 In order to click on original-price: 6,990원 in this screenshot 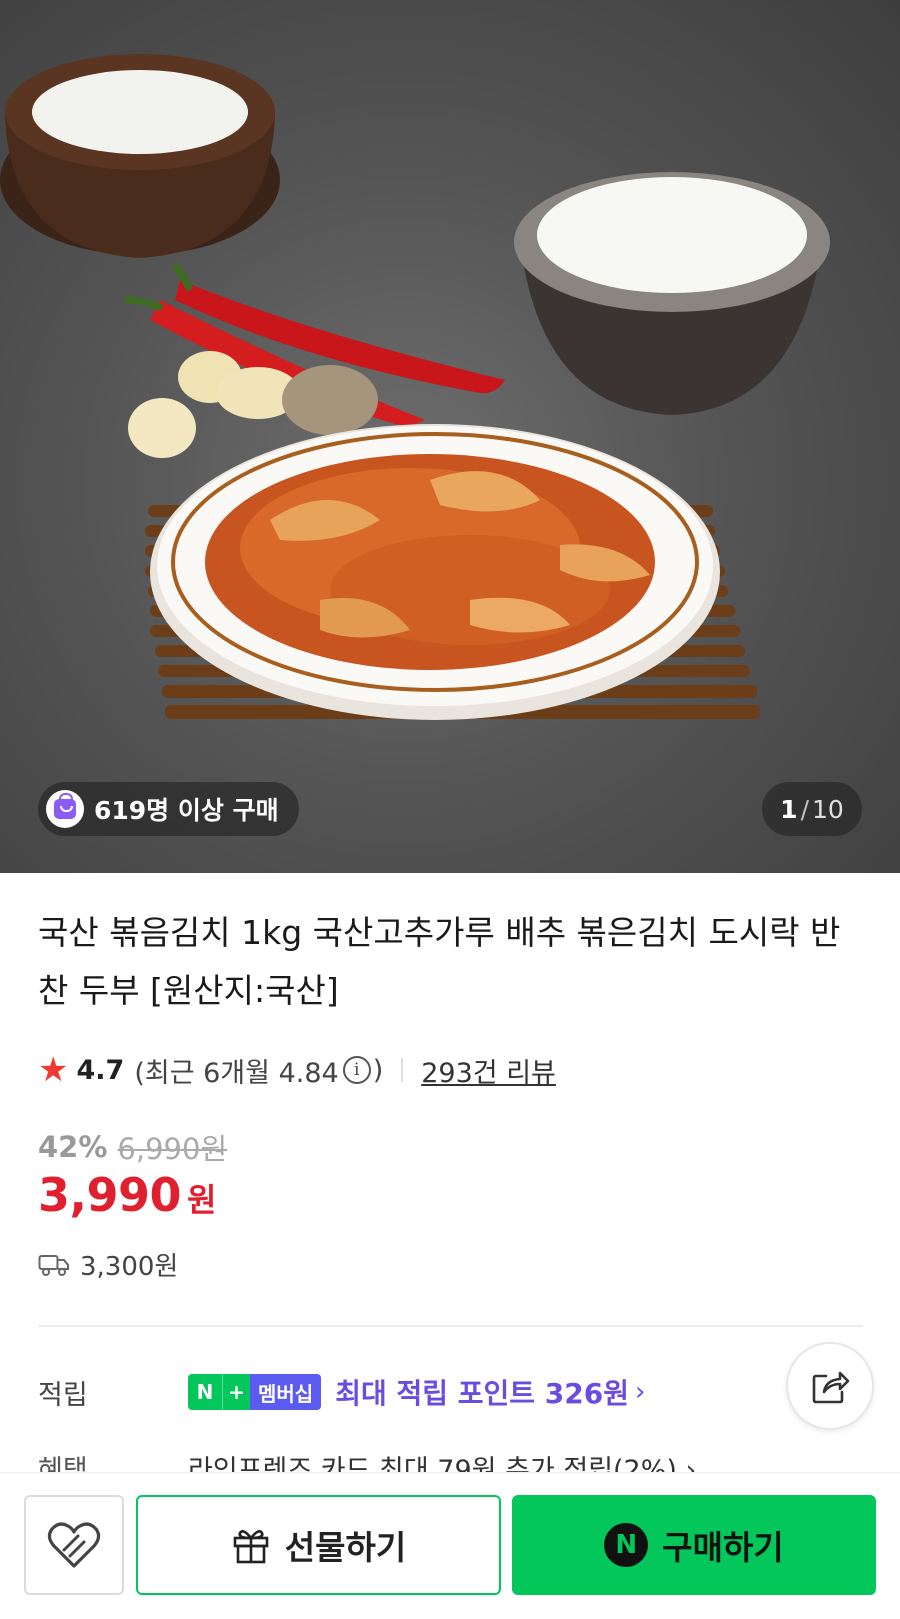, I will do `click(172, 1149)`.